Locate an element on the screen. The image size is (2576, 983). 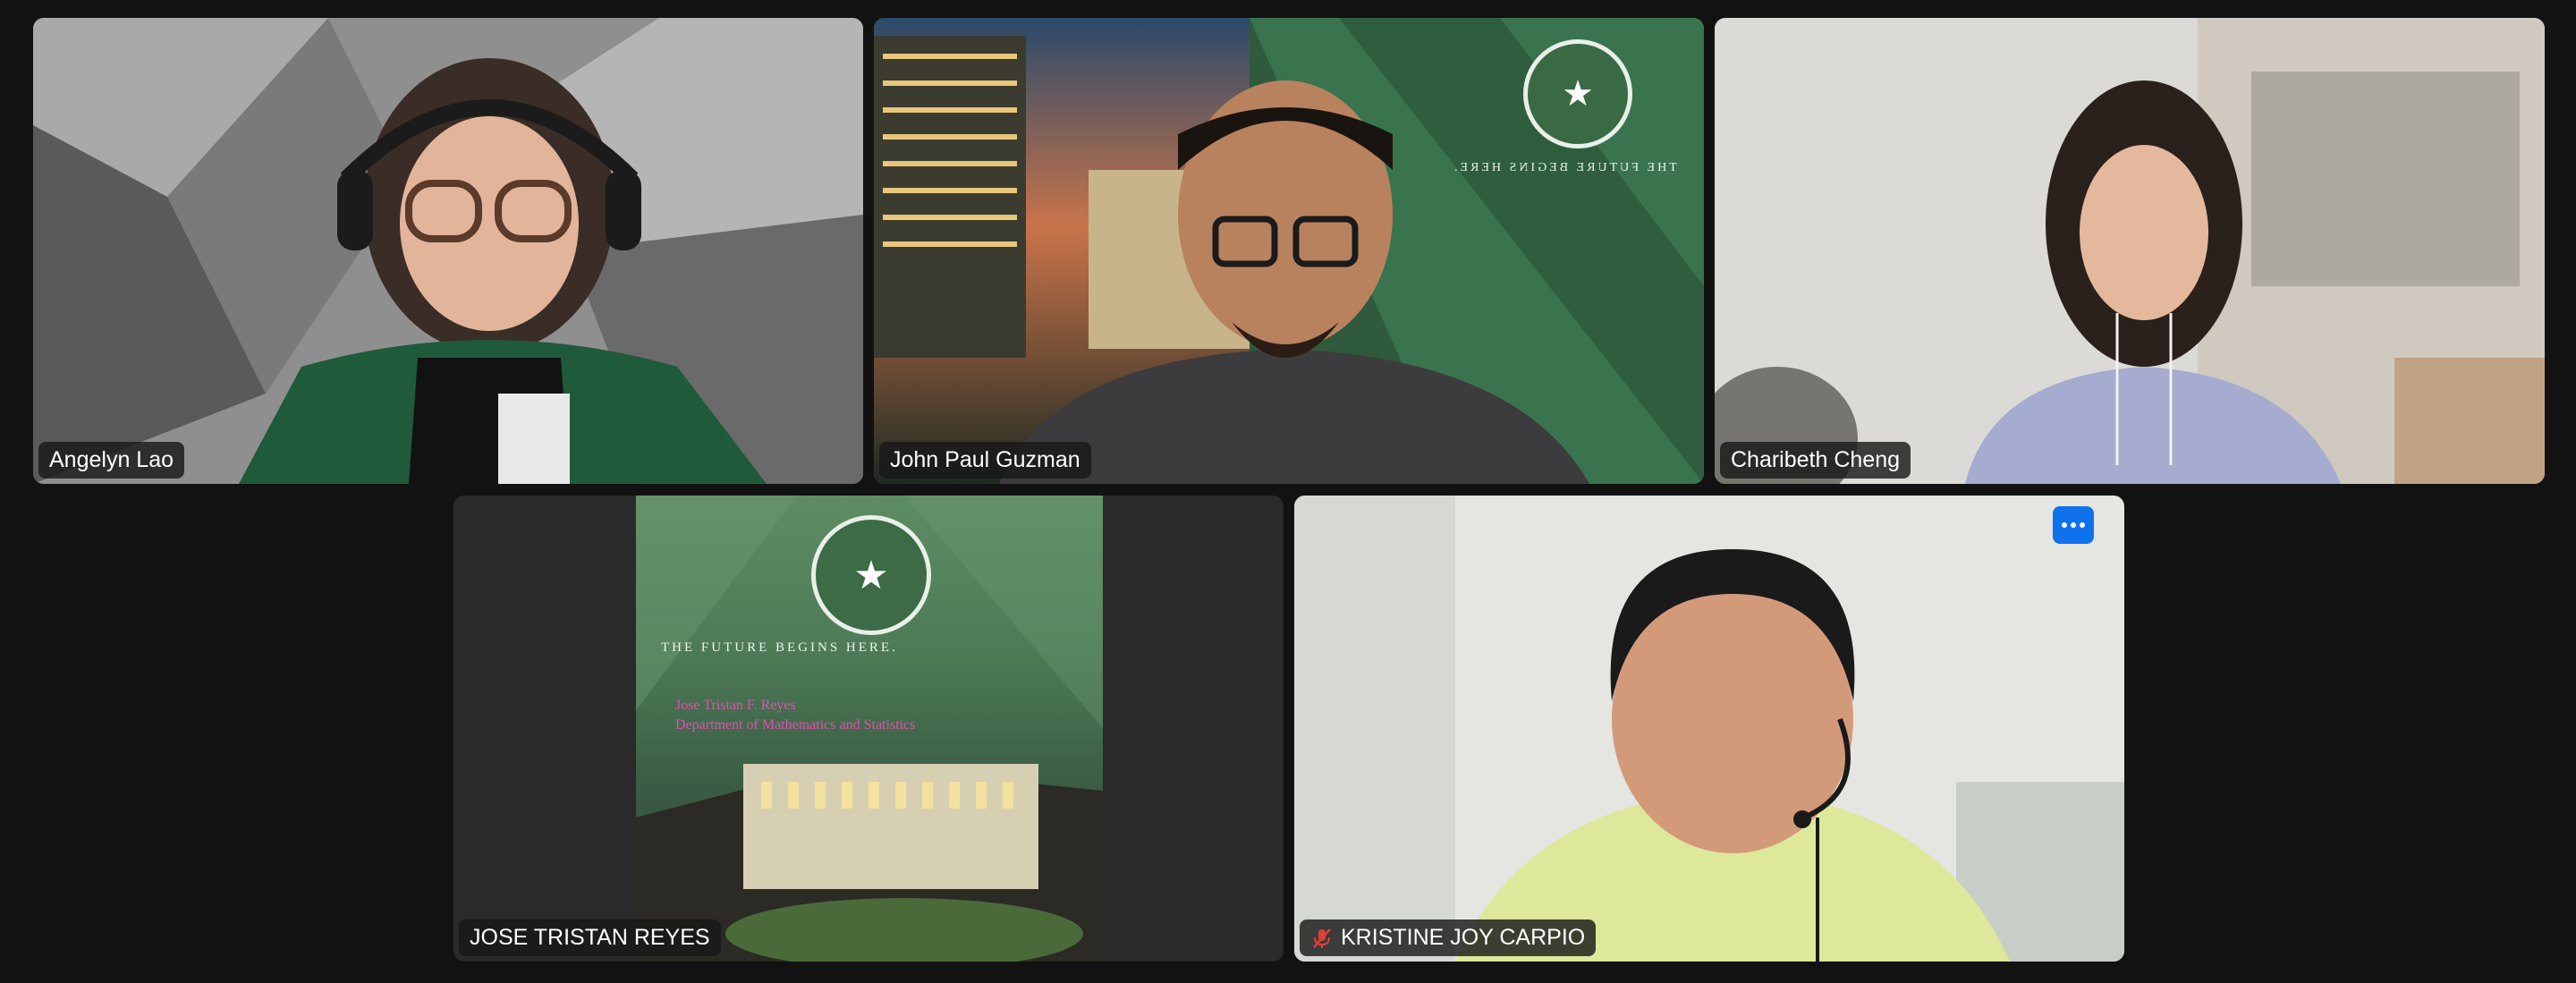
participant-nameplate: Angelyn Lao is located at coordinates (111, 461).